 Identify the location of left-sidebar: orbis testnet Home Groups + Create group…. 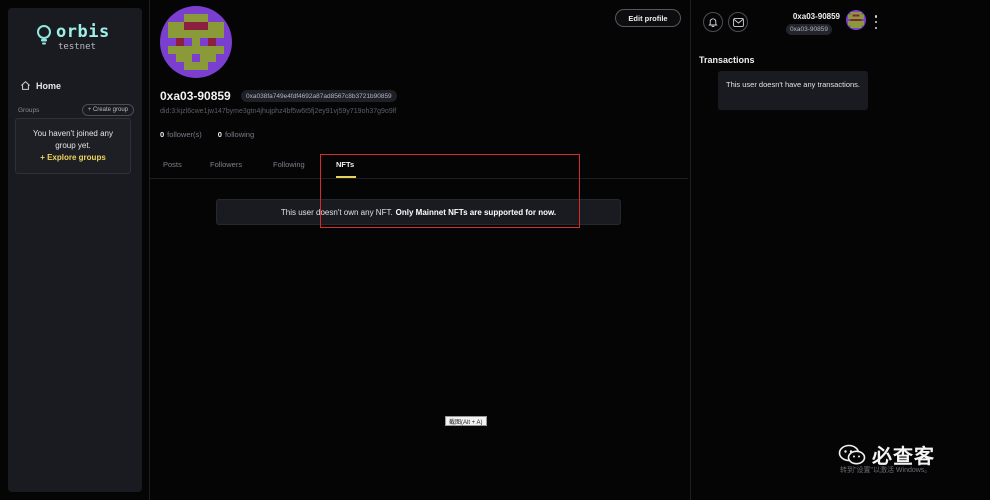
(75, 250).